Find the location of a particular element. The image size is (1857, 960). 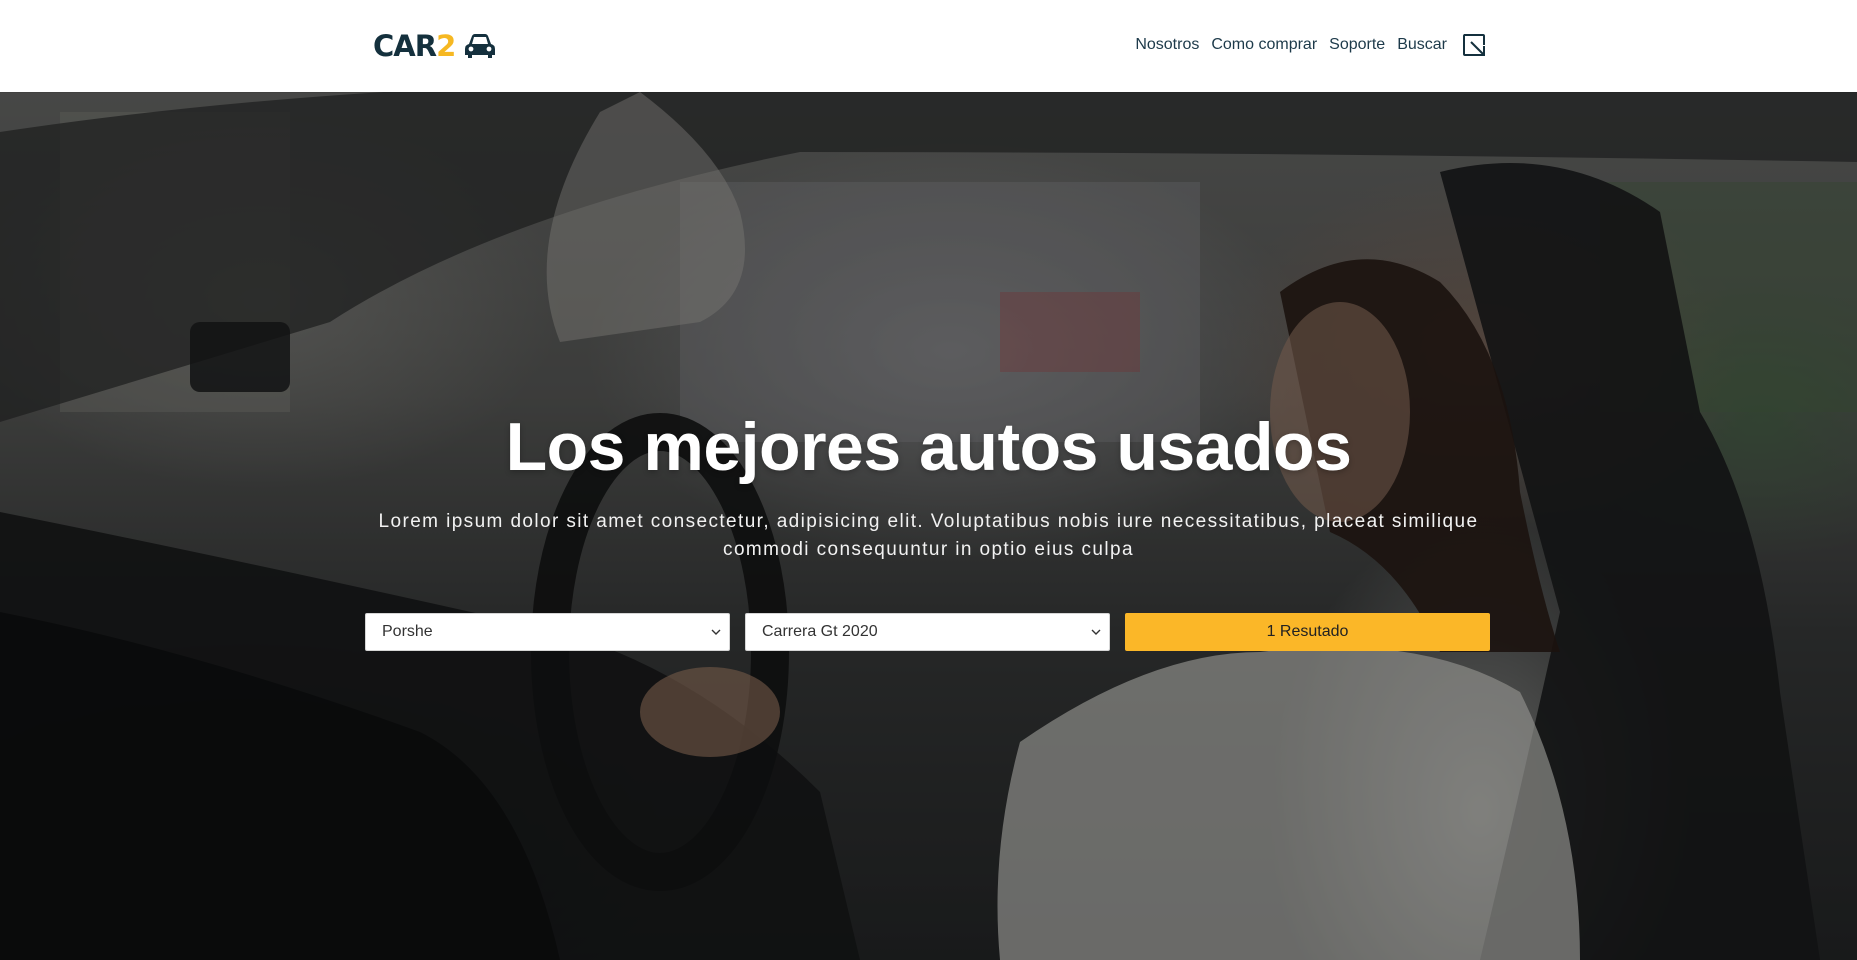

model-select: Carrera Gt 2020 is located at coordinates (927, 632).